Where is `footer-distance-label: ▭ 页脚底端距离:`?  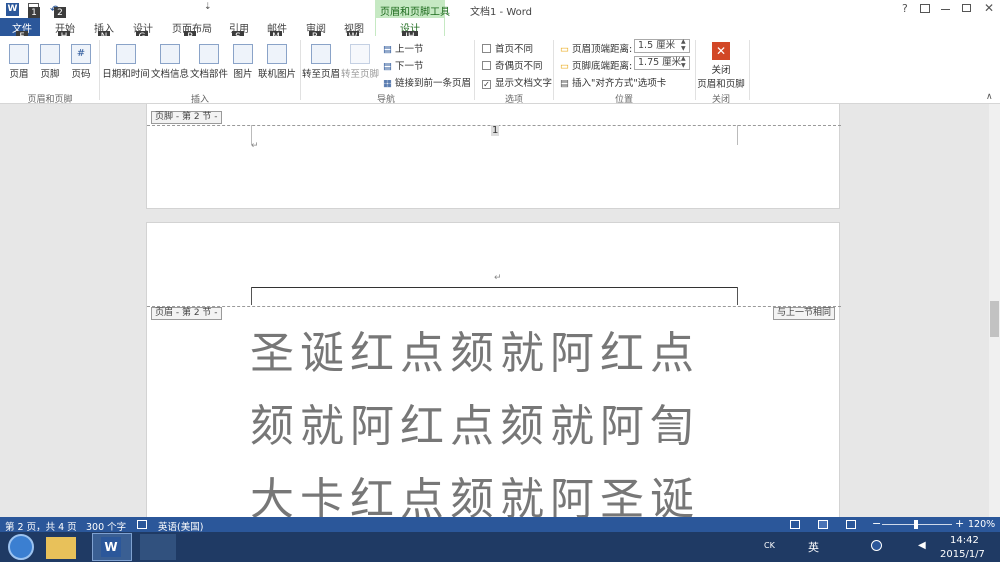 footer-distance-label: ▭ 页脚底端距离: is located at coordinates (596, 66).